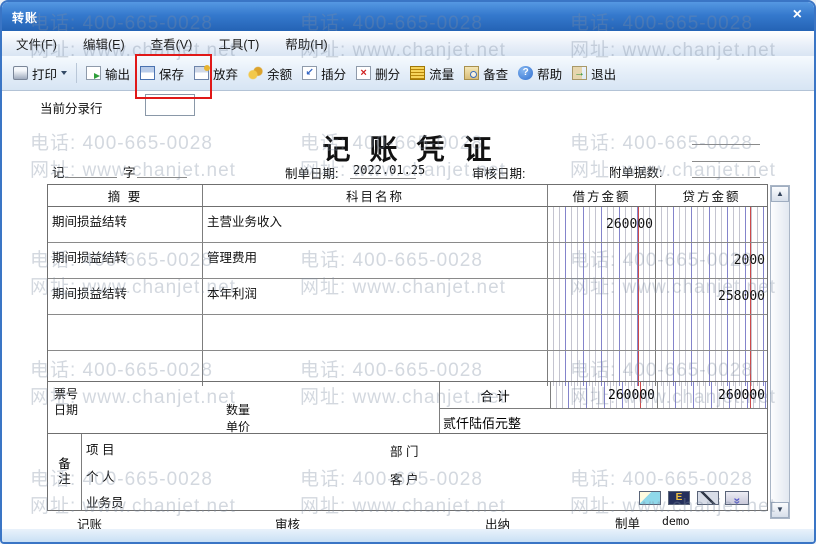  Describe the element at coordinates (711, 197) in the screenshot. I see `header-credit: 贷方金额` at that location.